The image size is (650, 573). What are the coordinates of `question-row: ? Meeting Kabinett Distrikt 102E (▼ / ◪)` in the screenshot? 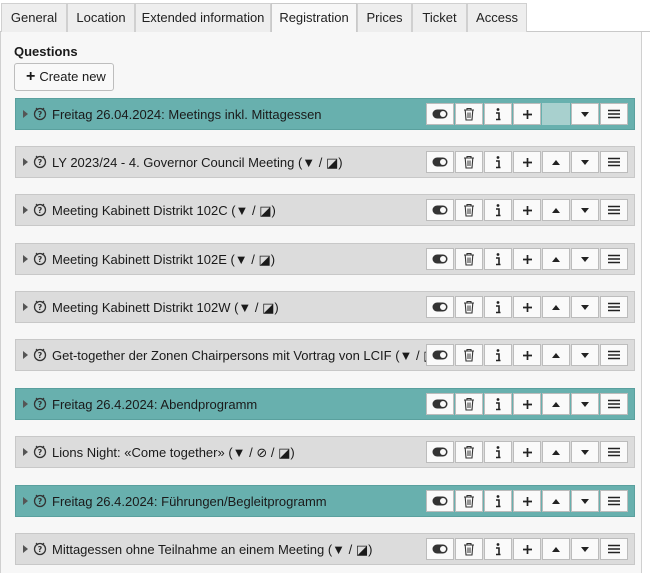 It's located at (325, 259).